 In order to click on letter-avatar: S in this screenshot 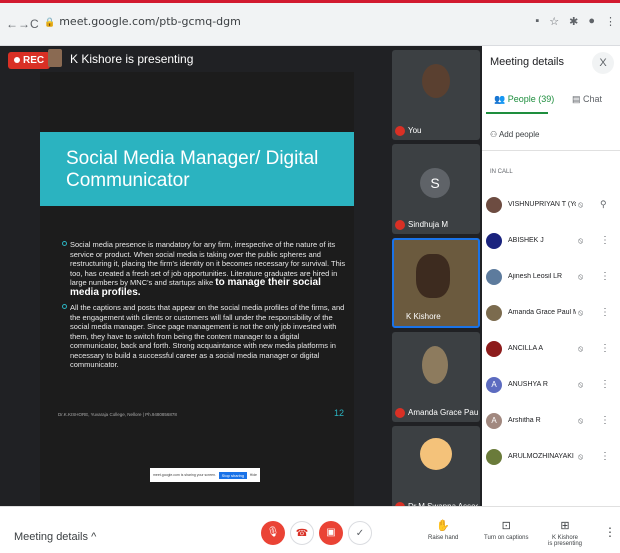, I will do `click(435, 183)`.